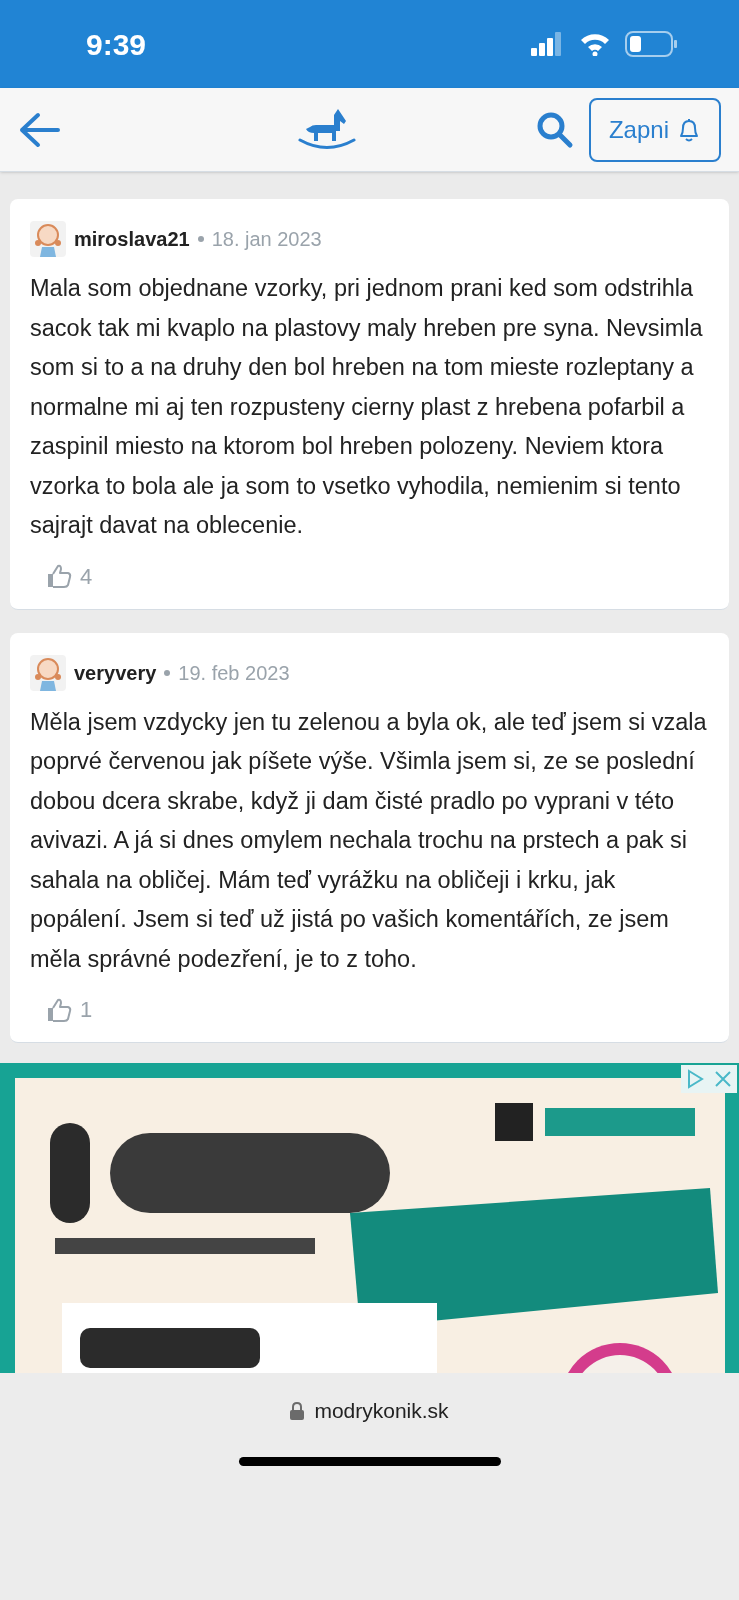 The image size is (739, 1600). Describe the element at coordinates (86, 1010) in the screenshot. I see `like-count: 1` at that location.